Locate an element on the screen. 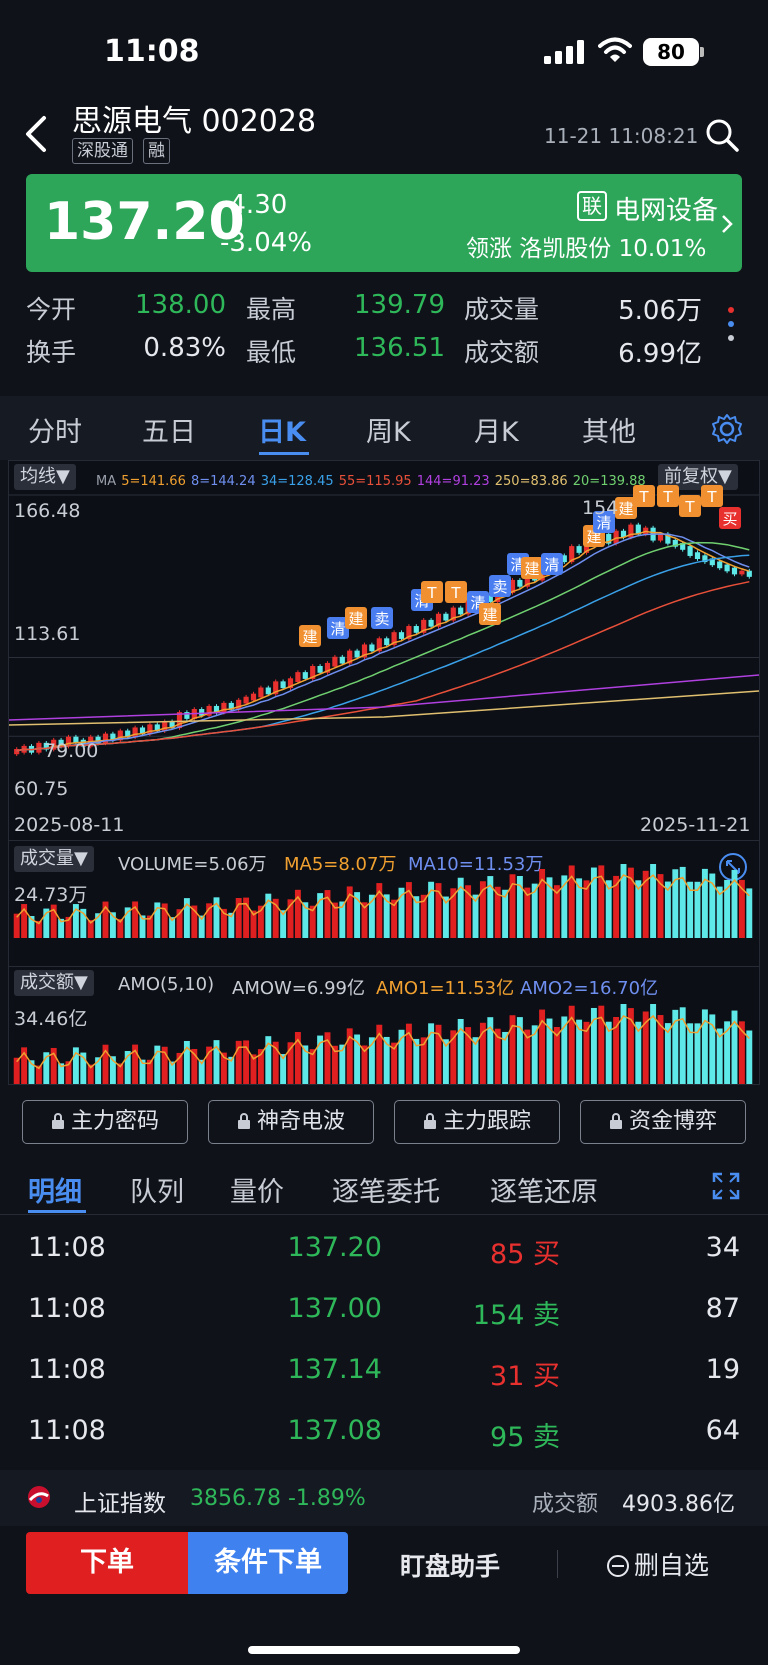 Image resolution: width=768 pixels, height=1665 pixels. feature-main-track-button: 主力跟踪 is located at coordinates (477, 1122).